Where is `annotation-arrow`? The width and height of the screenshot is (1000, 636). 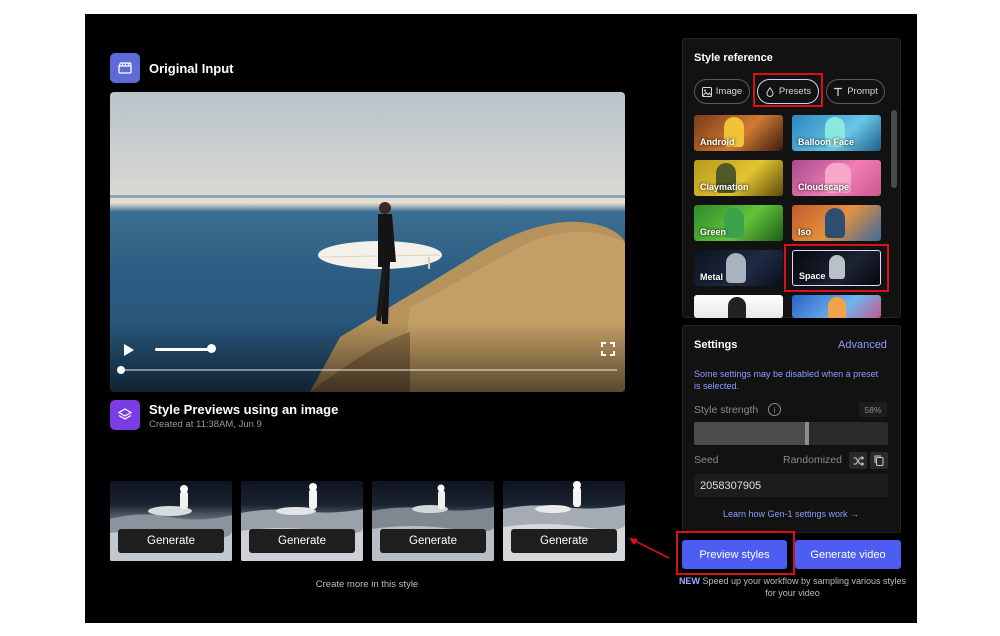 annotation-arrow is located at coordinates (649, 548).